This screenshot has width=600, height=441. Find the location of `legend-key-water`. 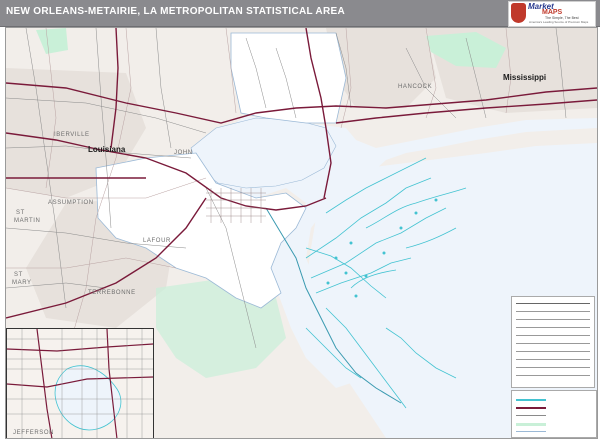

legend-key-water is located at coordinates (531, 400).